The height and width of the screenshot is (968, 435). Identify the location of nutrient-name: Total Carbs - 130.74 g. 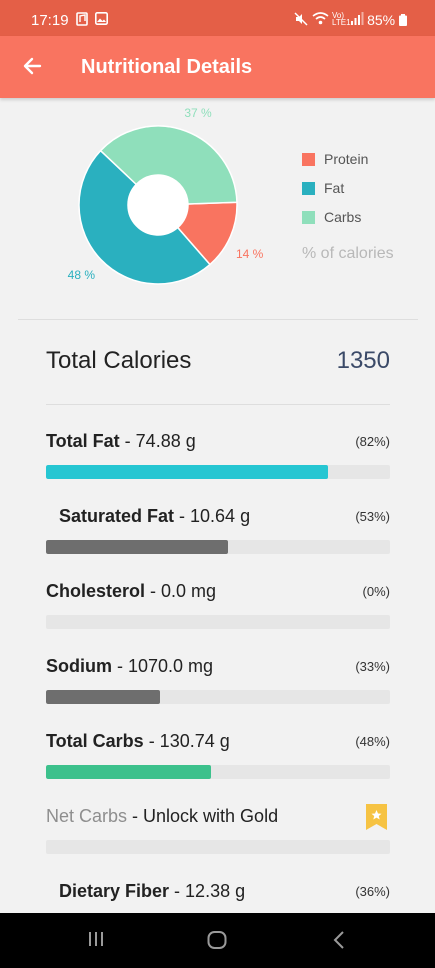
(138, 741).